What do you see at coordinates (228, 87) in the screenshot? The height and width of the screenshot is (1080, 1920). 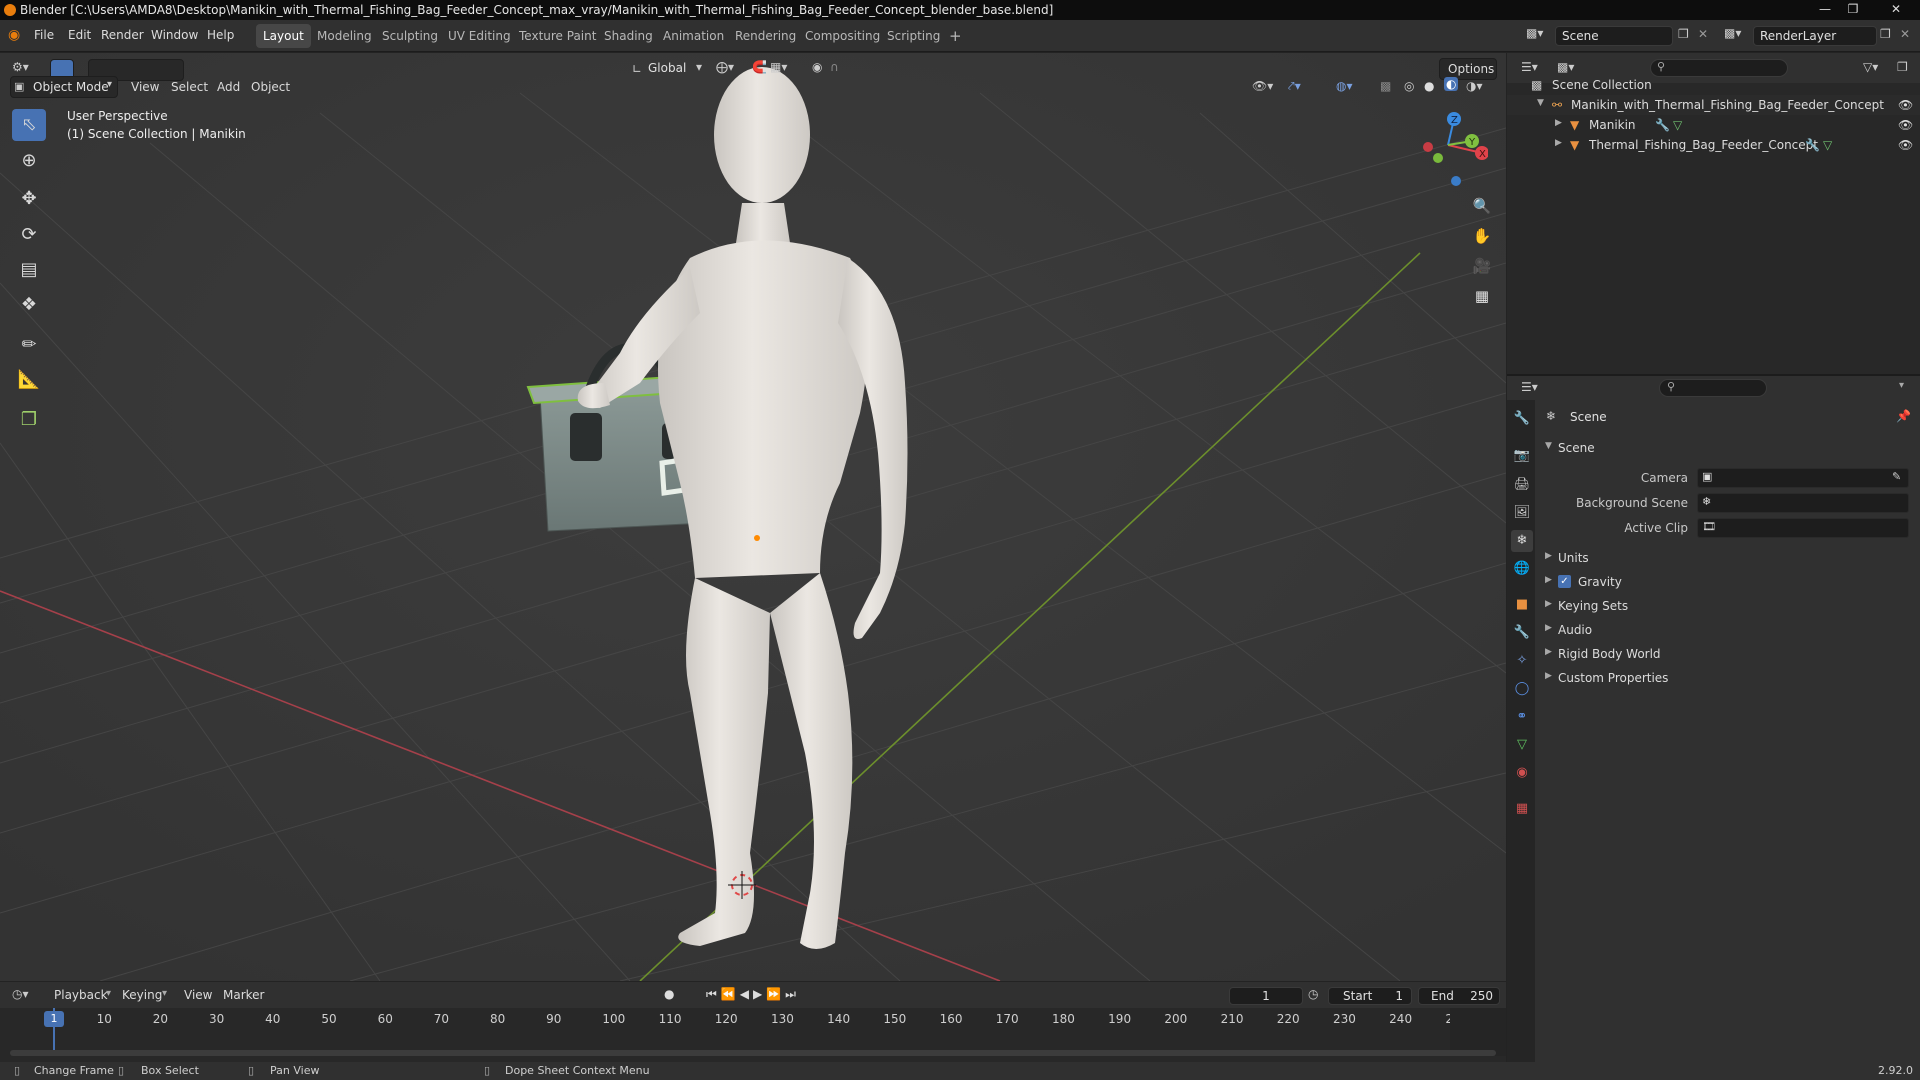 I see `viewport-menu-add: Add` at bounding box center [228, 87].